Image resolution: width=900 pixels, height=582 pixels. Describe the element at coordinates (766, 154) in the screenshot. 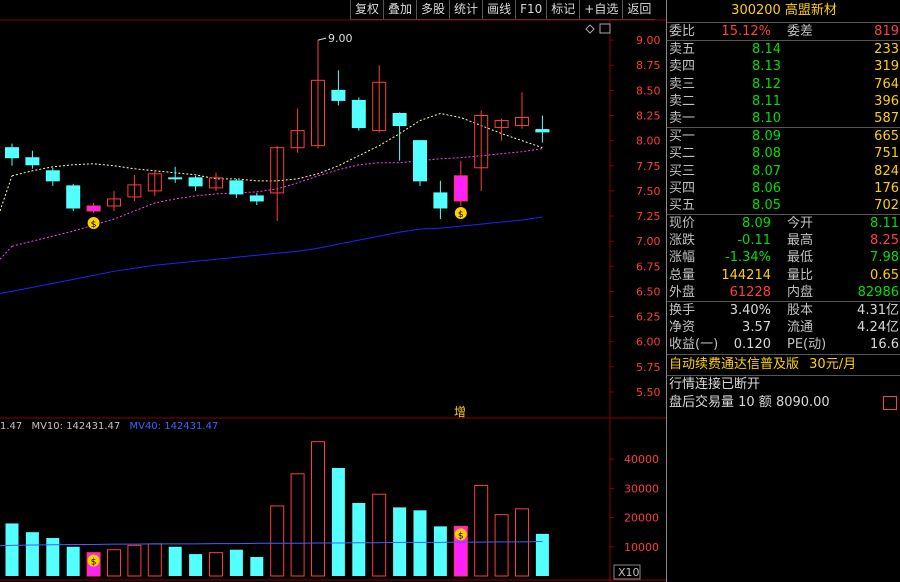

I see `bid-price: 8.08` at that location.